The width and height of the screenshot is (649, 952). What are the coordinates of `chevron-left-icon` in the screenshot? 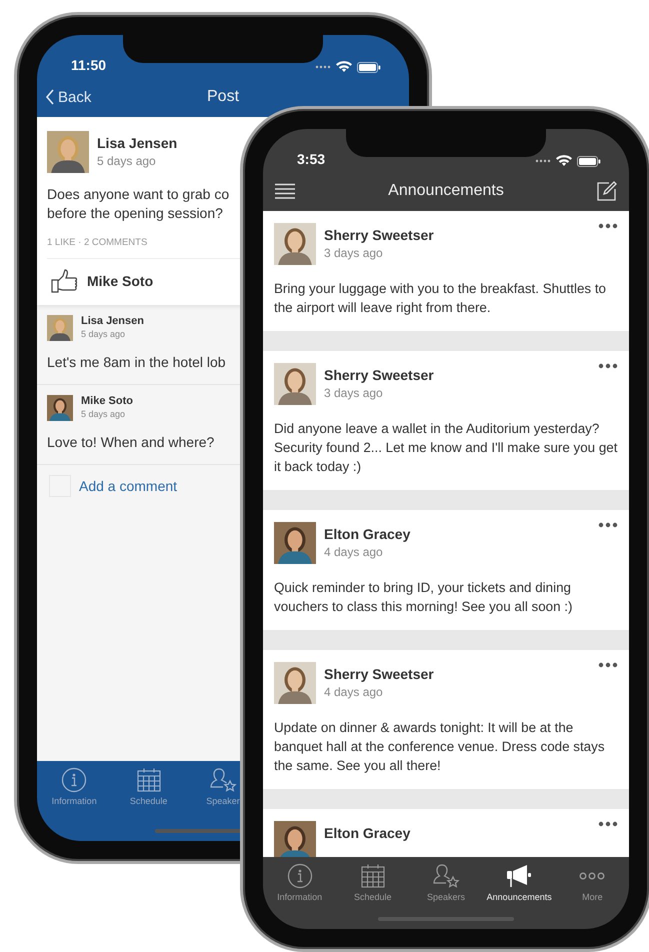 It's located at (50, 97).